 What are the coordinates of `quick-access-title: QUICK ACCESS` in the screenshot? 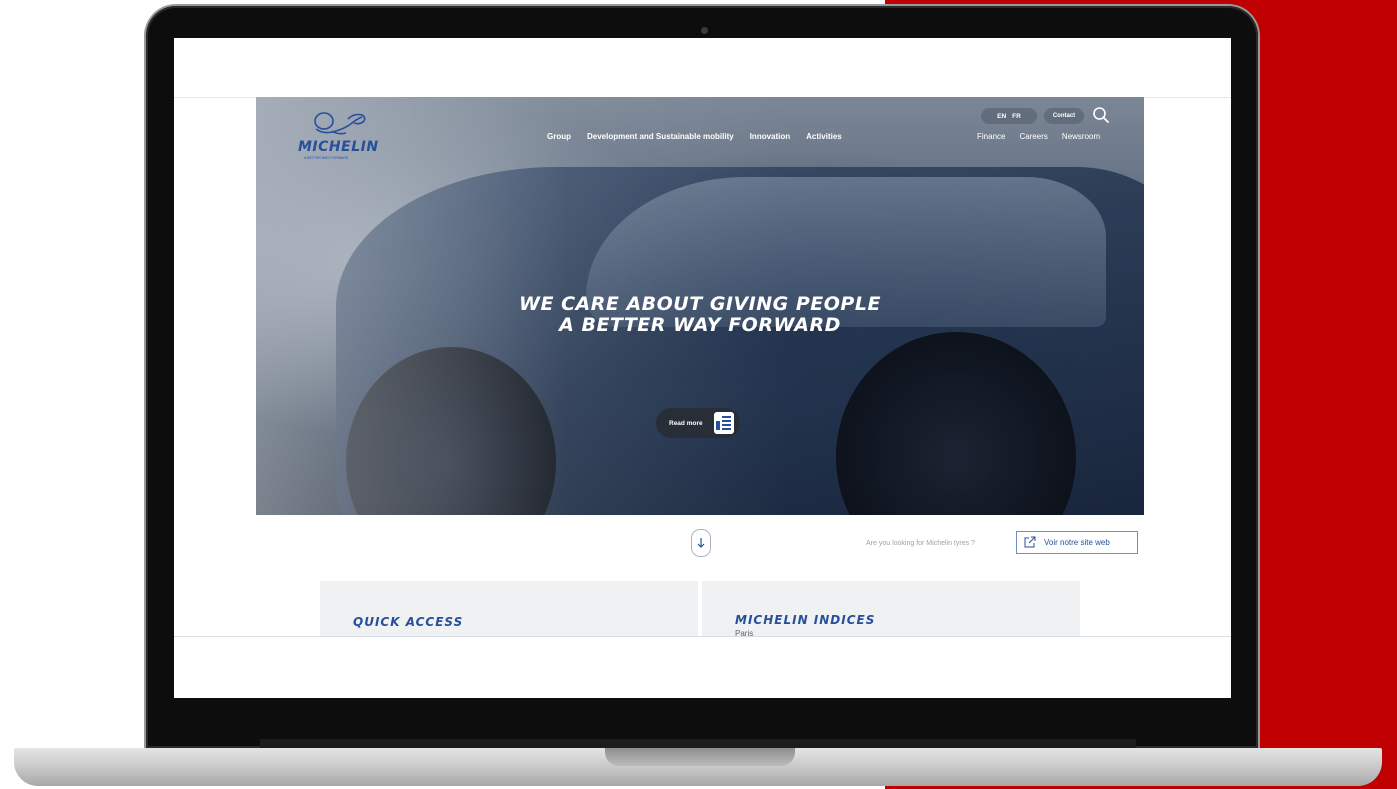 It's located at (408, 622).